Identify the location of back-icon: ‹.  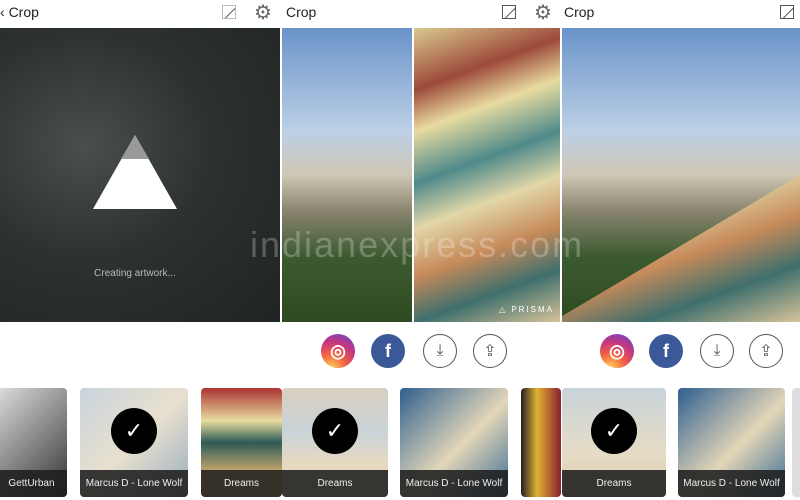
(4, 12).